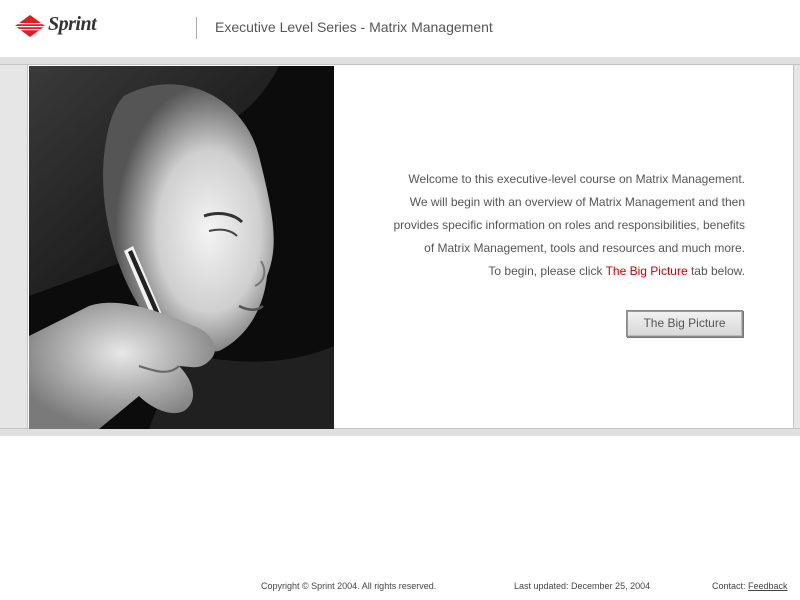  What do you see at coordinates (72, 24) in the screenshot?
I see `logo-text: Sprint` at bounding box center [72, 24].